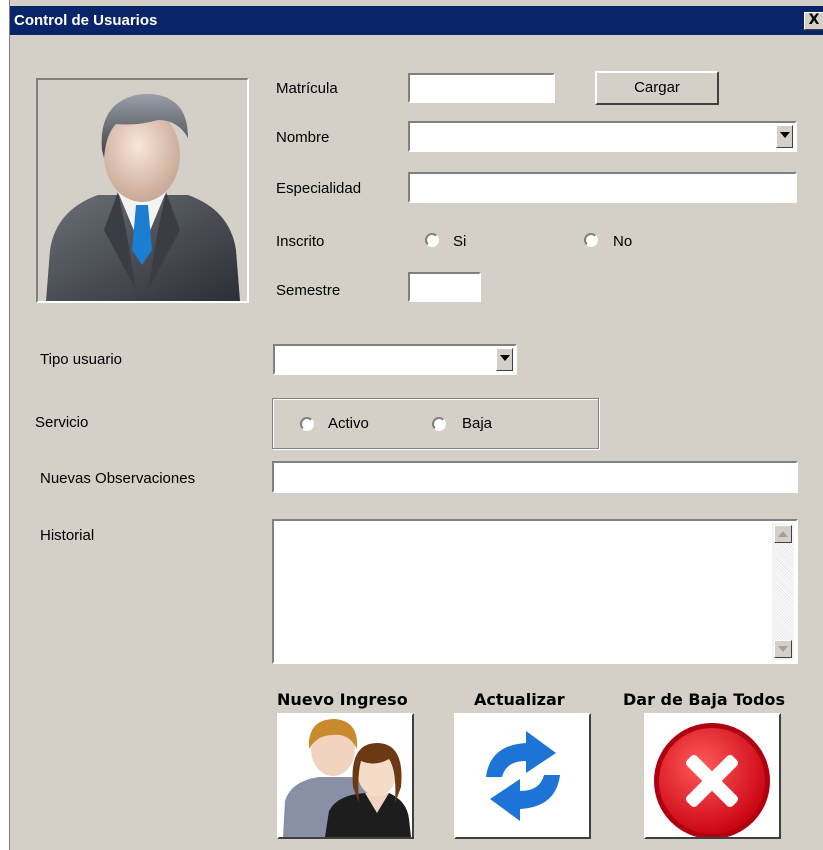 Image resolution: width=823 pixels, height=850 pixels. What do you see at coordinates (81, 359) in the screenshot?
I see `tipo-usuario-label: Tipo usuario` at bounding box center [81, 359].